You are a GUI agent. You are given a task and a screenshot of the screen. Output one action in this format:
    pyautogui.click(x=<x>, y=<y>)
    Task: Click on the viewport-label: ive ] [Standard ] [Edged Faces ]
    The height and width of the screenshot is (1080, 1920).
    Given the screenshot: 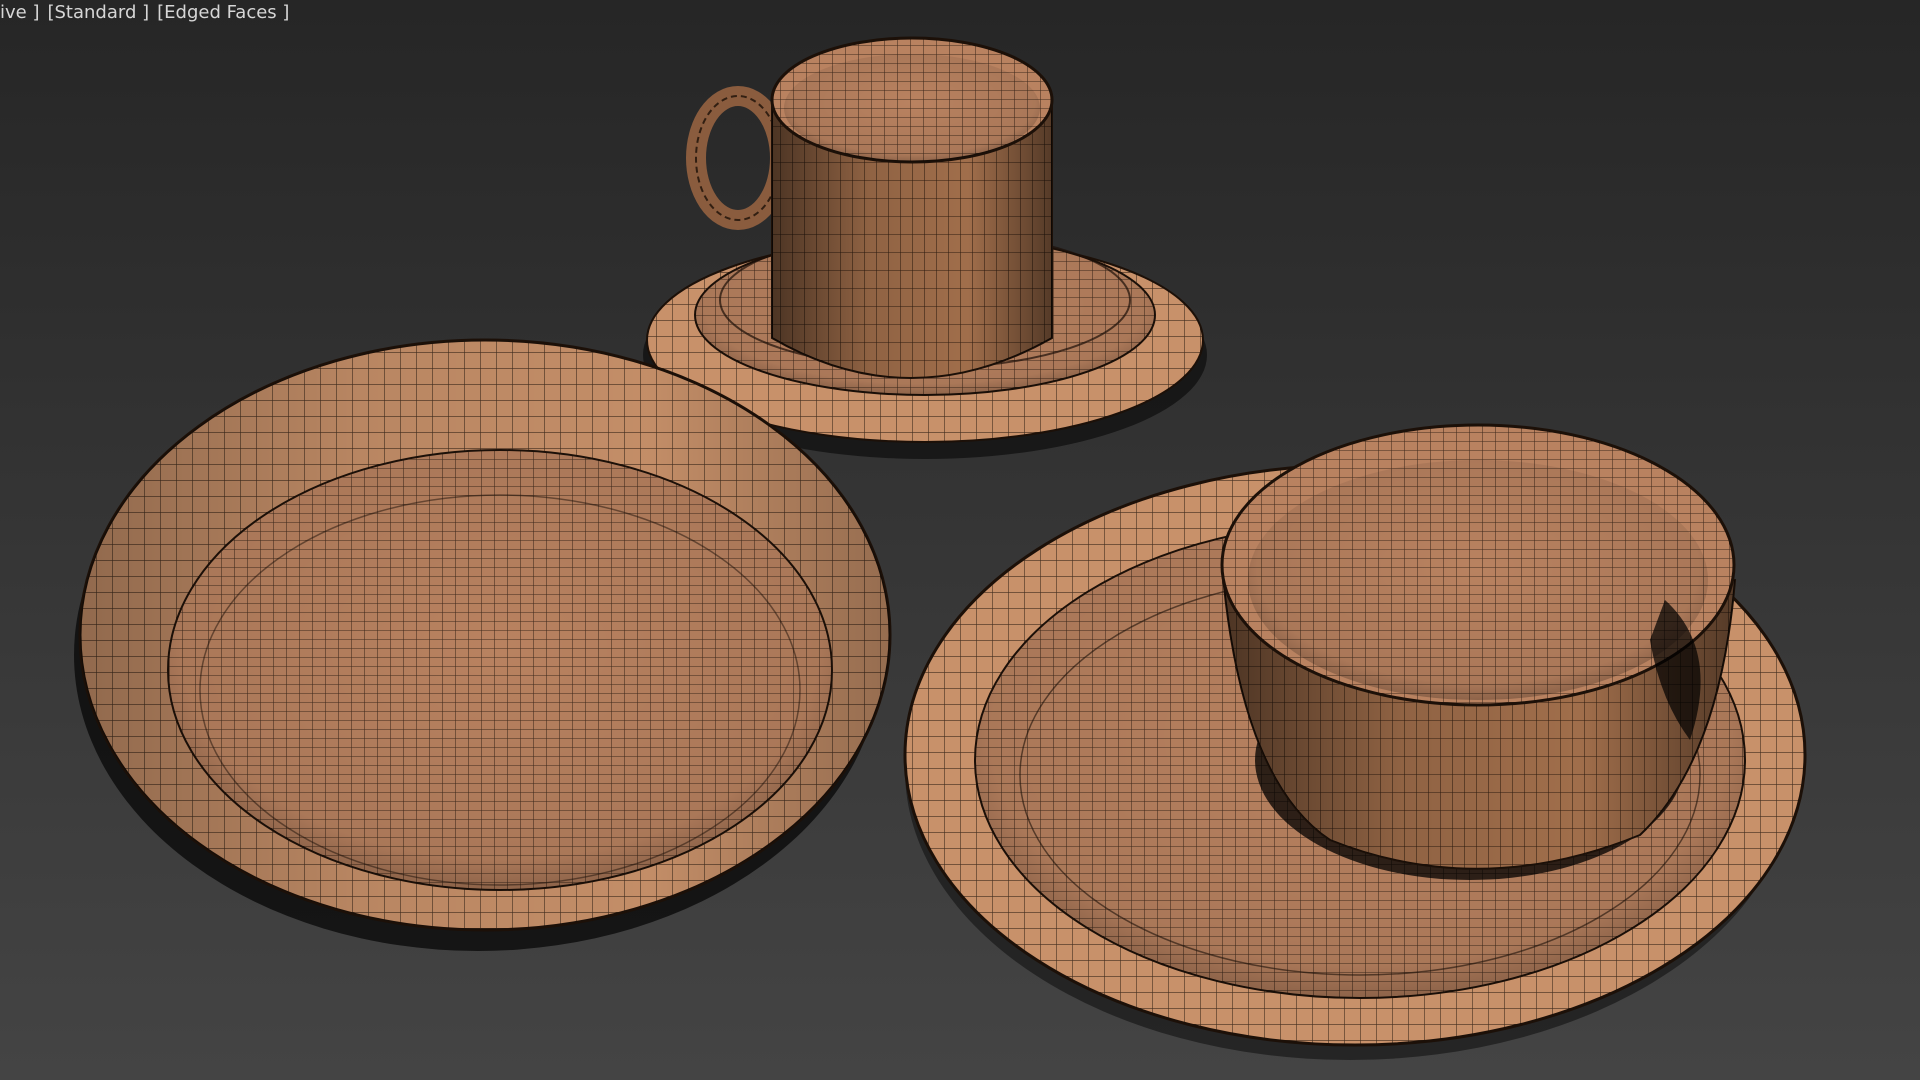 What is the action you would take?
    pyautogui.click(x=144, y=14)
    